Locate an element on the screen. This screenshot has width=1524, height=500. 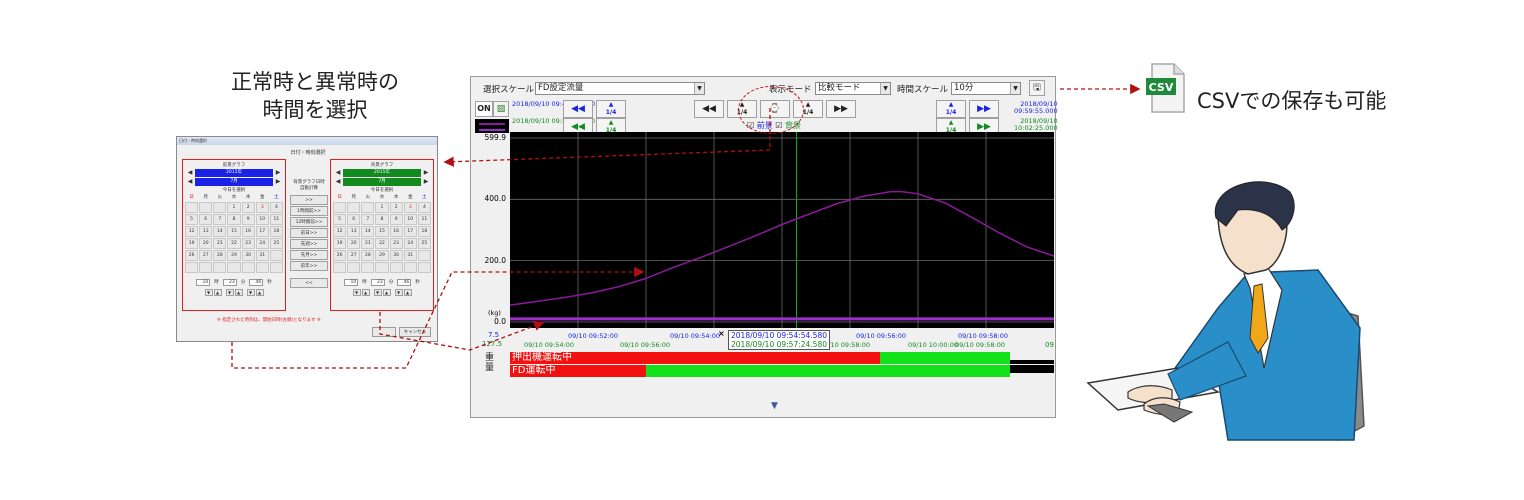
csv-file-icon: CSV is located at coordinates (1165, 88).